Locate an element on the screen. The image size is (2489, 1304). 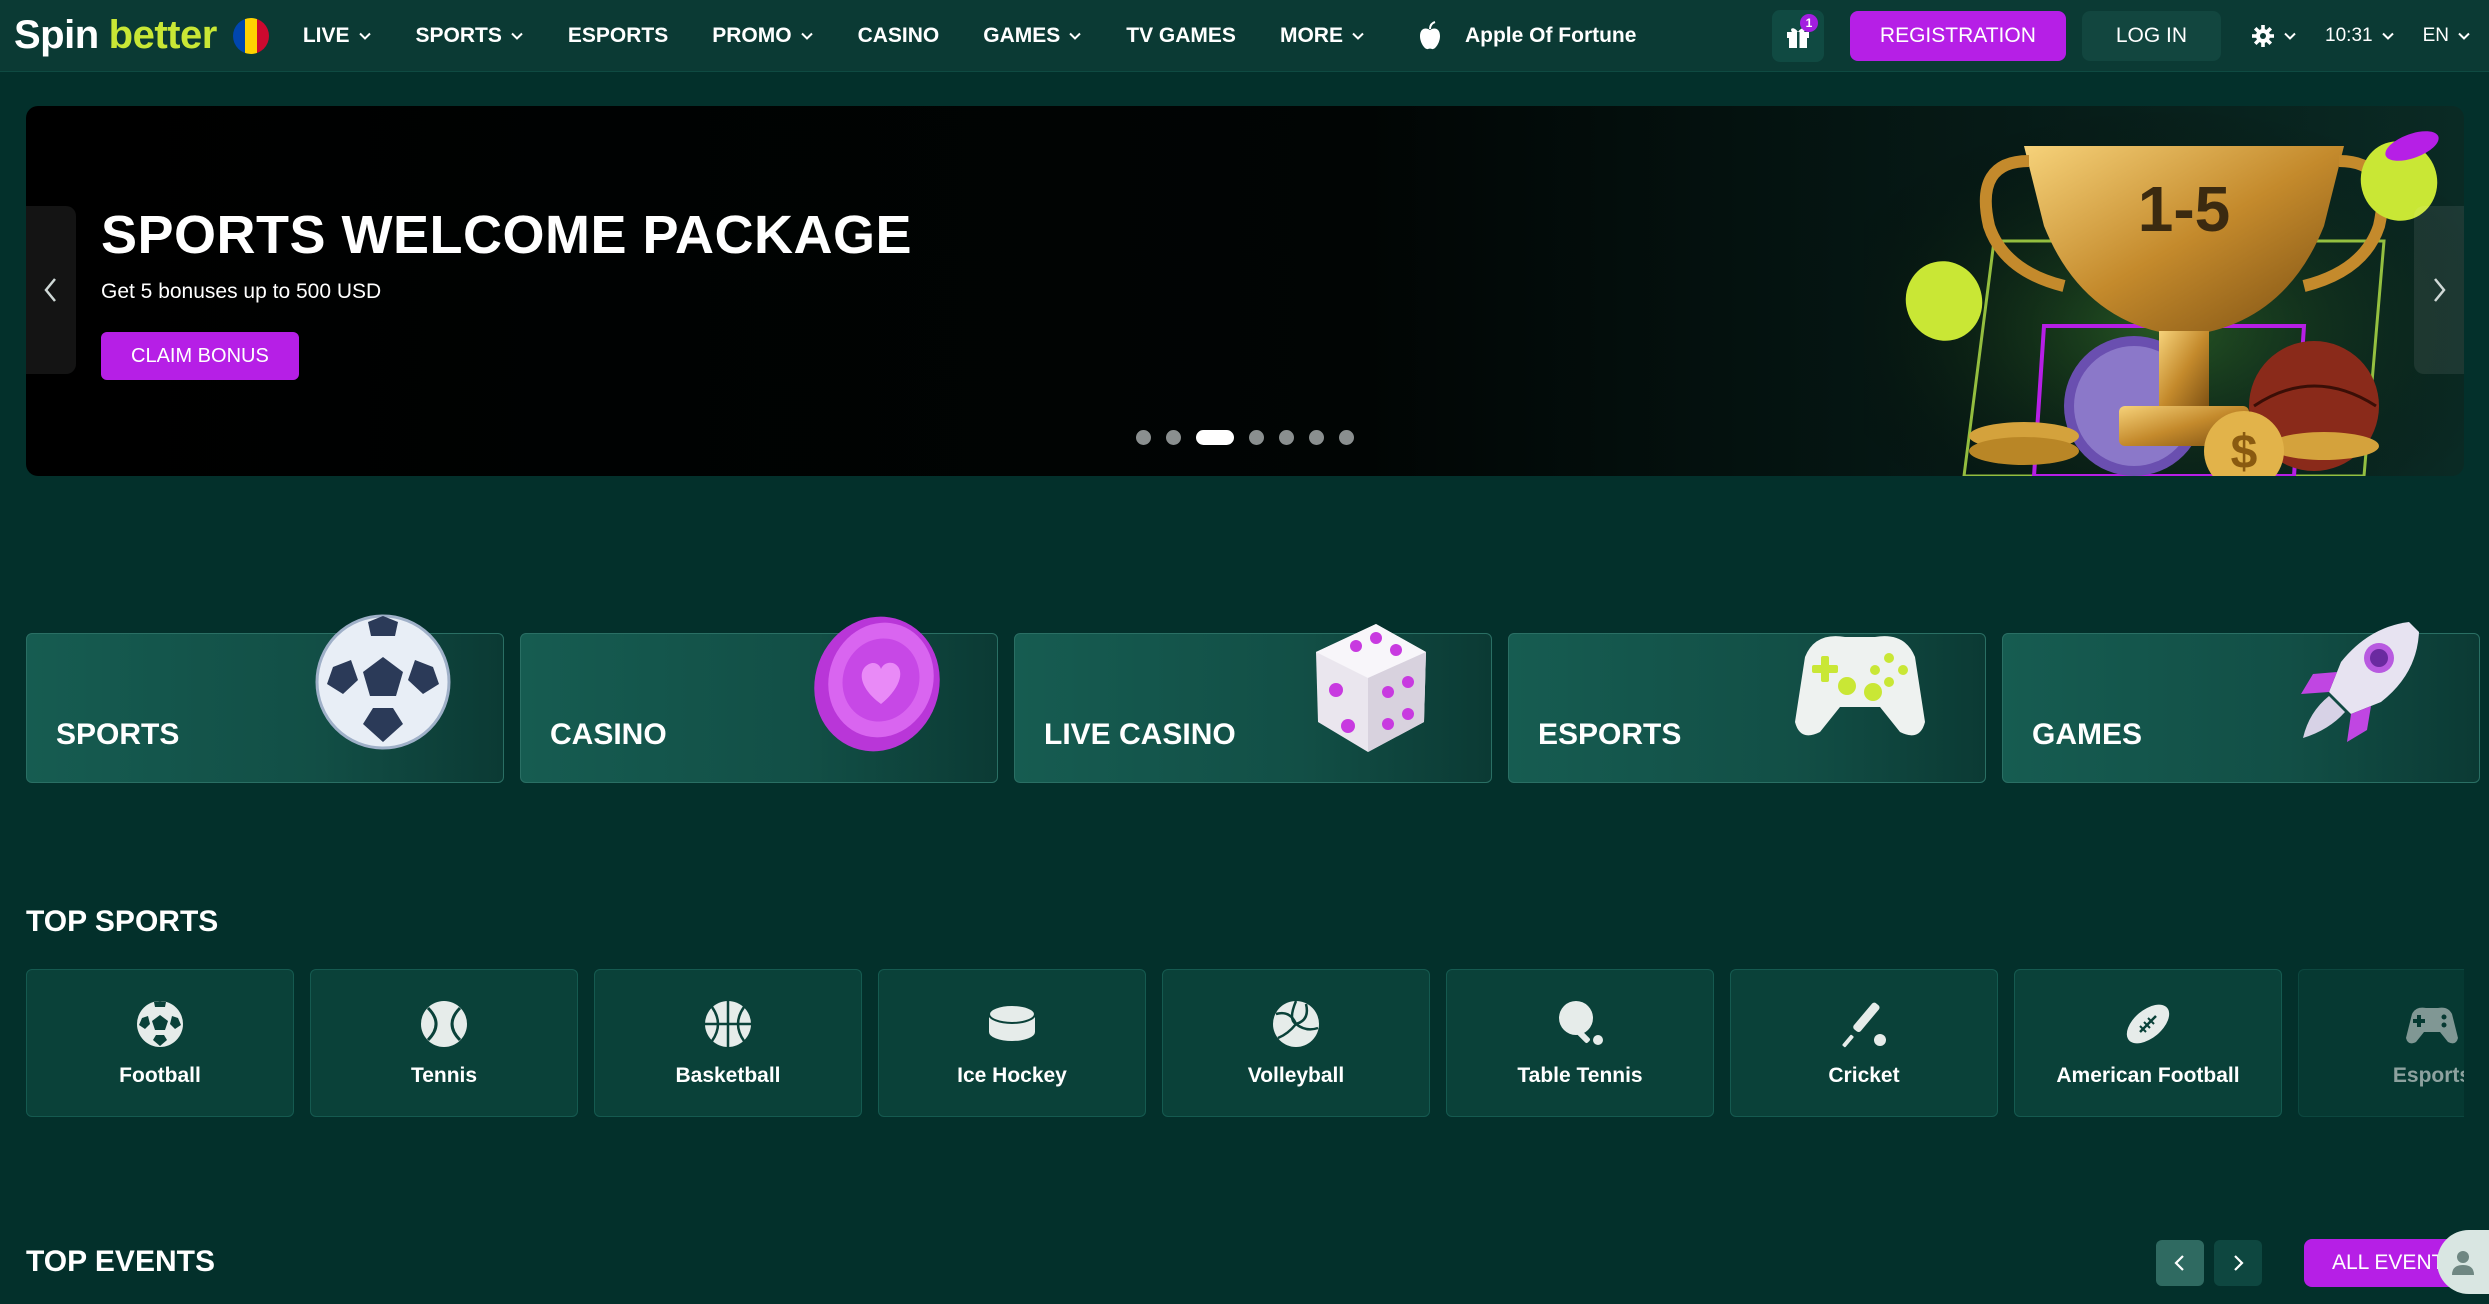
banner-pagination is located at coordinates (1252, 437).